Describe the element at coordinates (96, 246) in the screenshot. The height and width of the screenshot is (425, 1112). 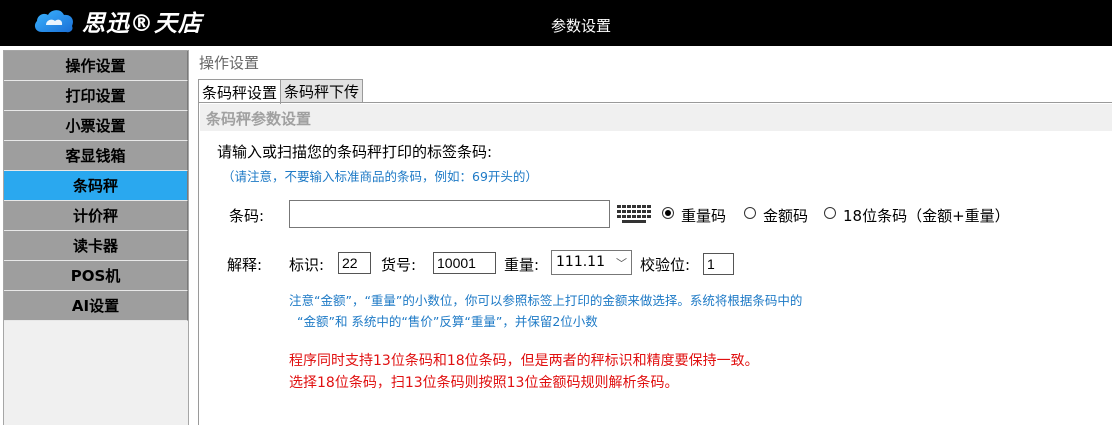
I see `sidebar-item-card-reader: 读卡器` at that location.